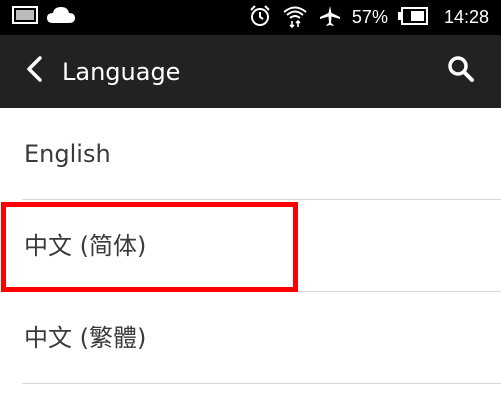 The height and width of the screenshot is (399, 501). I want to click on page-title: Language, so click(121, 72).